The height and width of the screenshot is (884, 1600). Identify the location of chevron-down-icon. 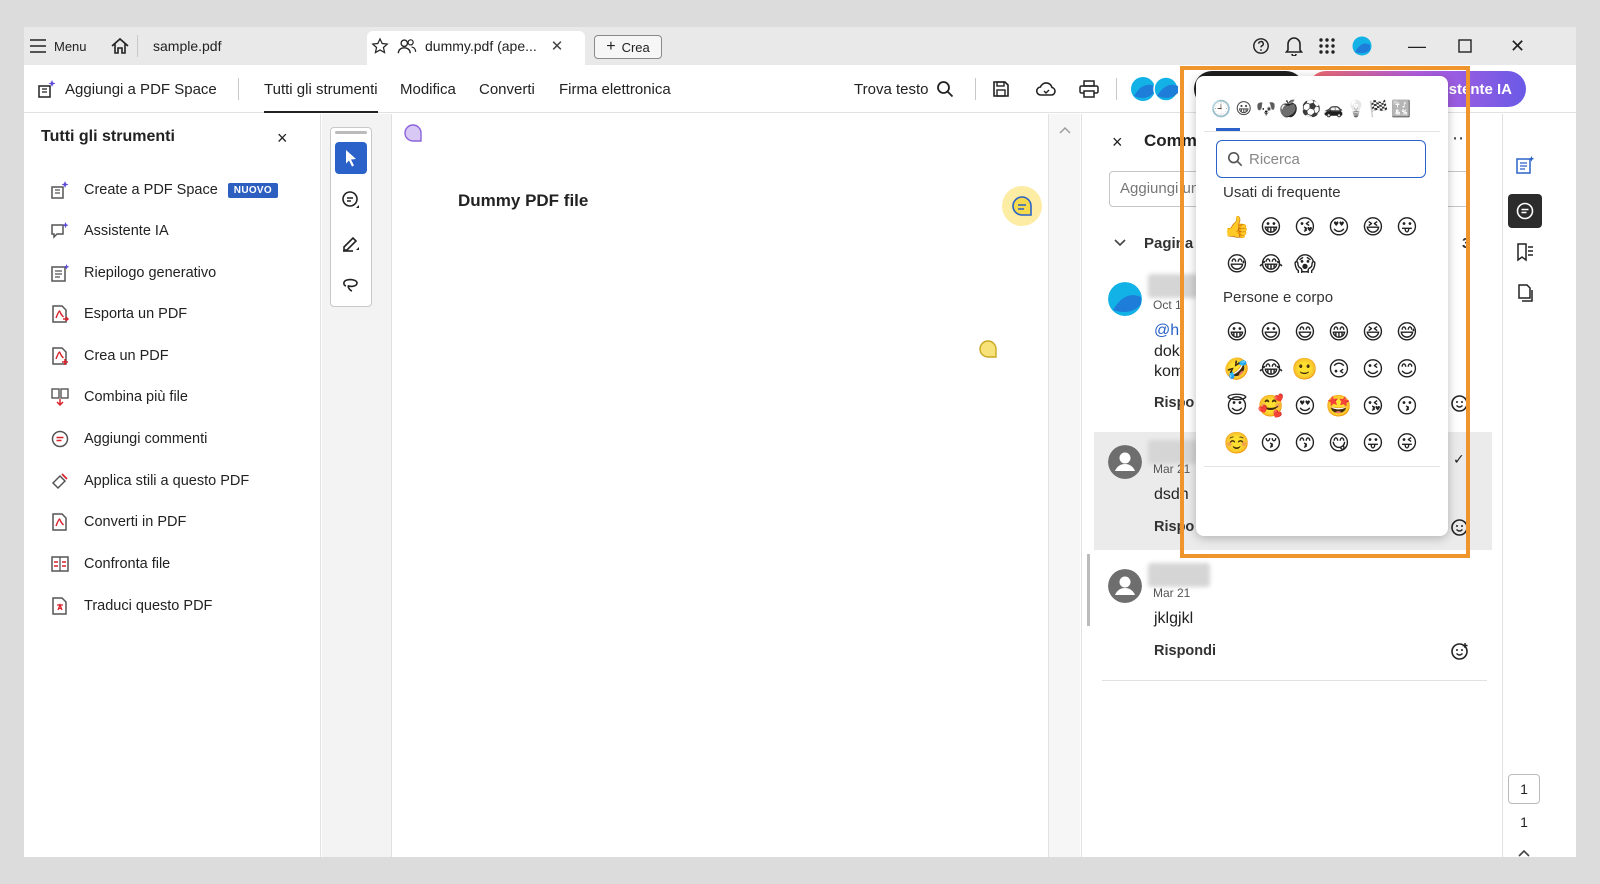
(1120, 243).